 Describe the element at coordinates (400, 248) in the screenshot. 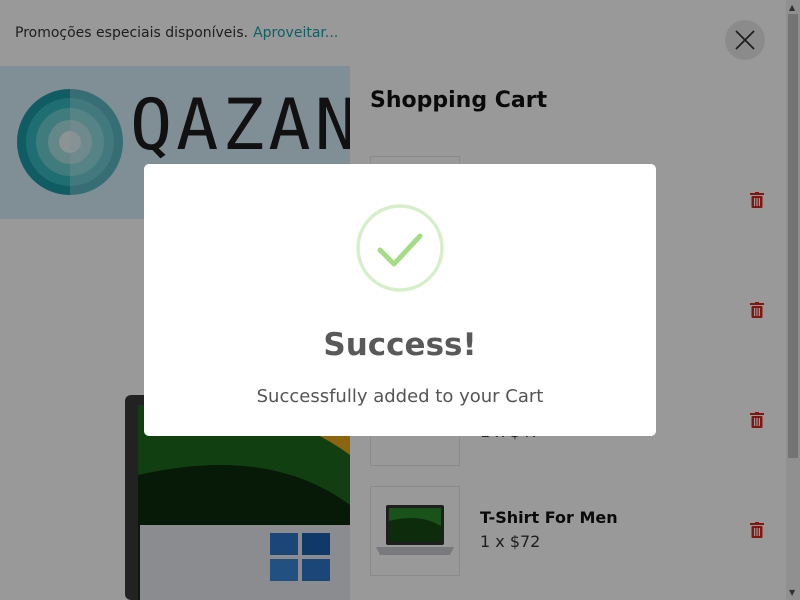

I see `check-icon` at that location.